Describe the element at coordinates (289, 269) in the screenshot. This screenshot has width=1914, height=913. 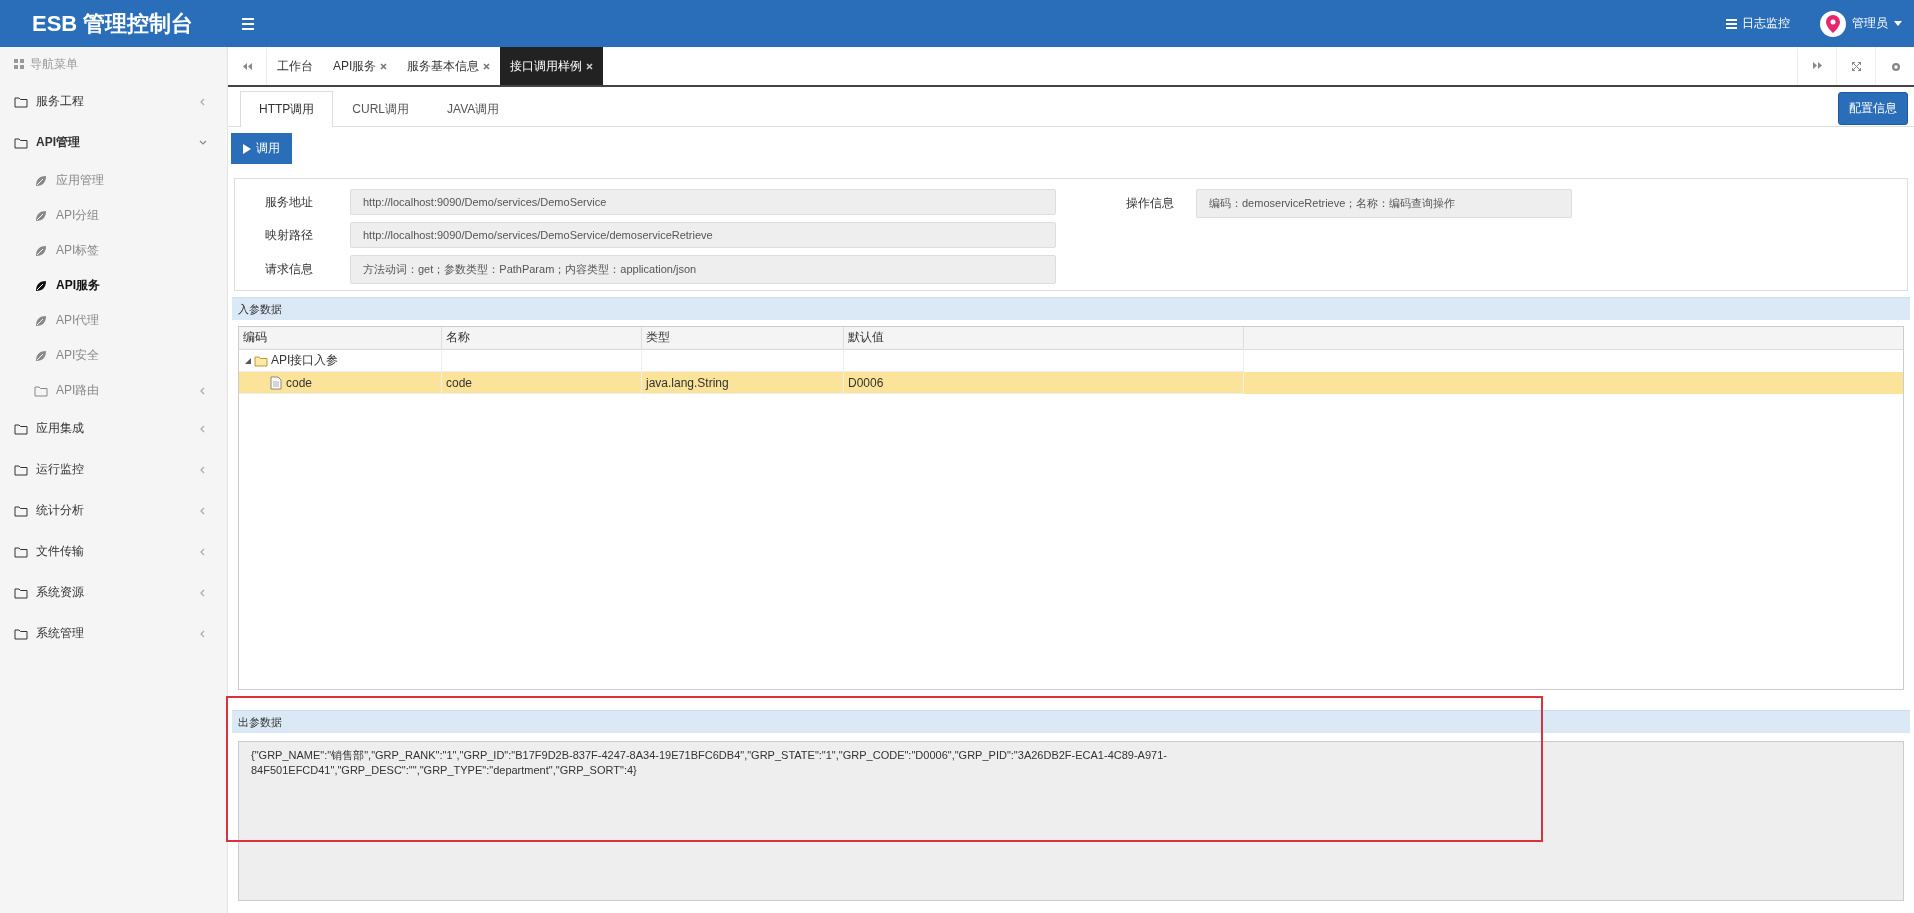
I see `field-label: 请求信息` at that location.